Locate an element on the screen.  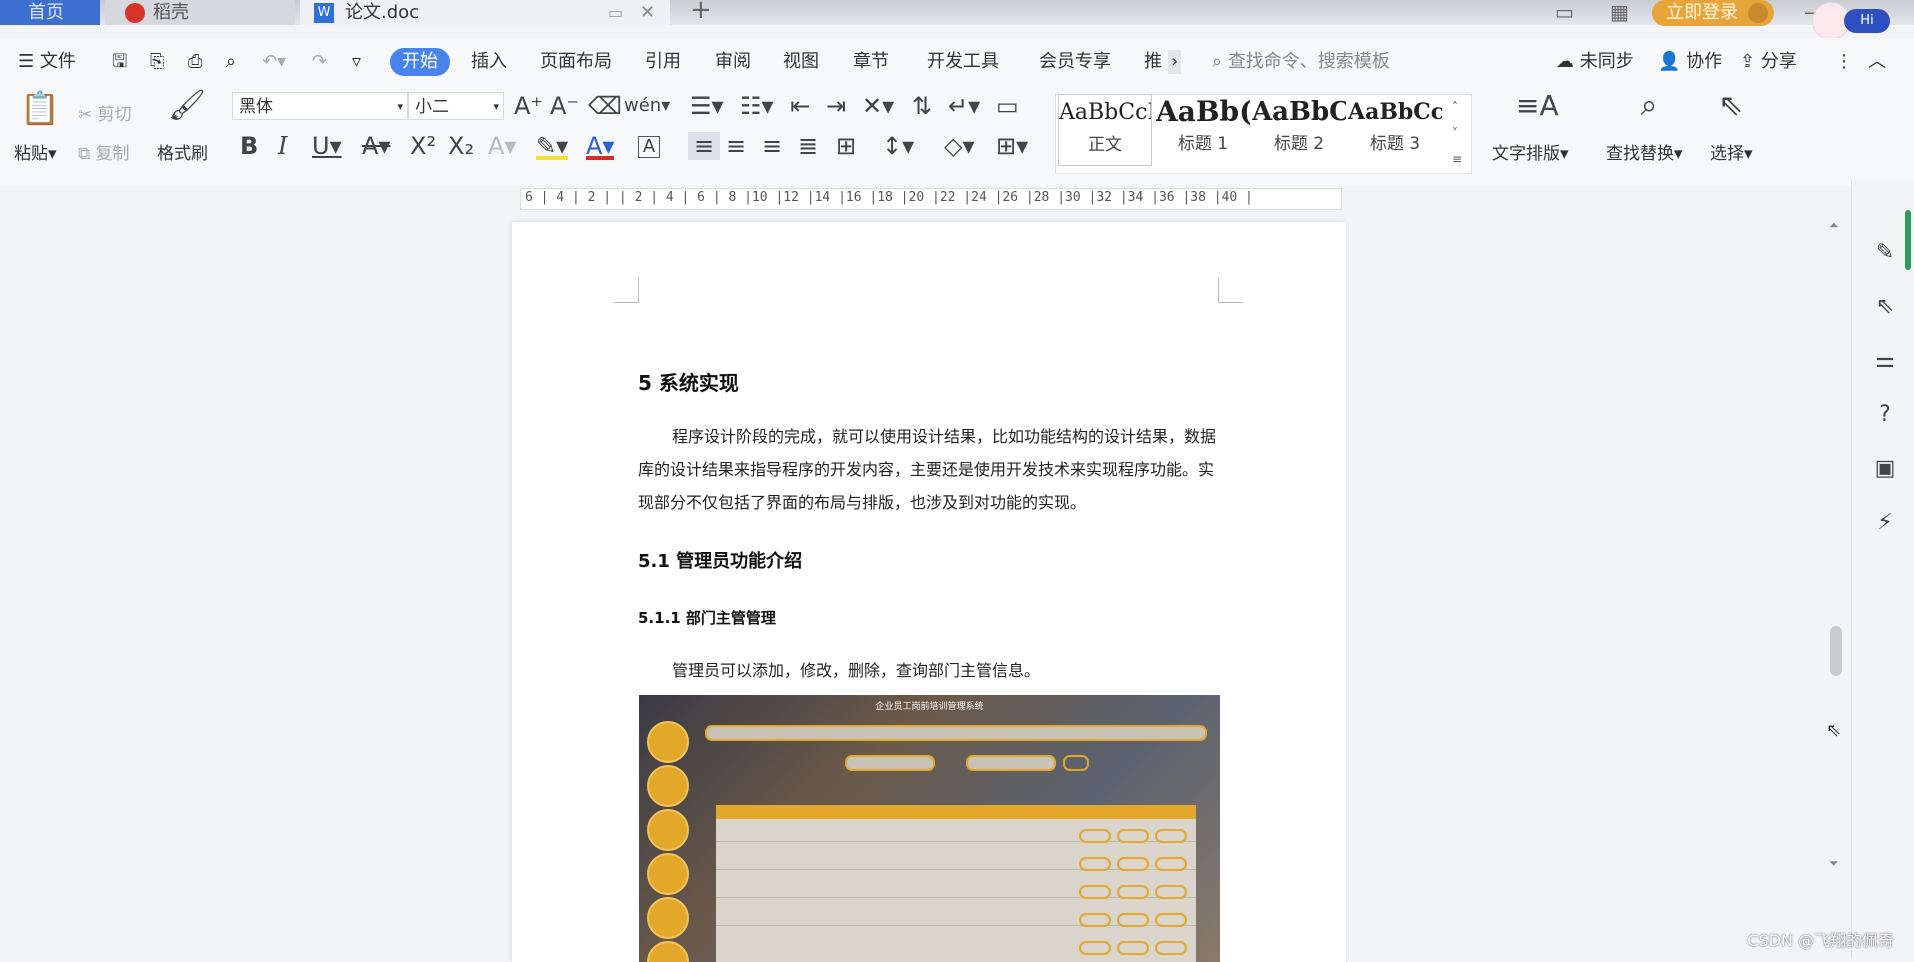
tab-chapter: 章节 is located at coordinates (871, 62).